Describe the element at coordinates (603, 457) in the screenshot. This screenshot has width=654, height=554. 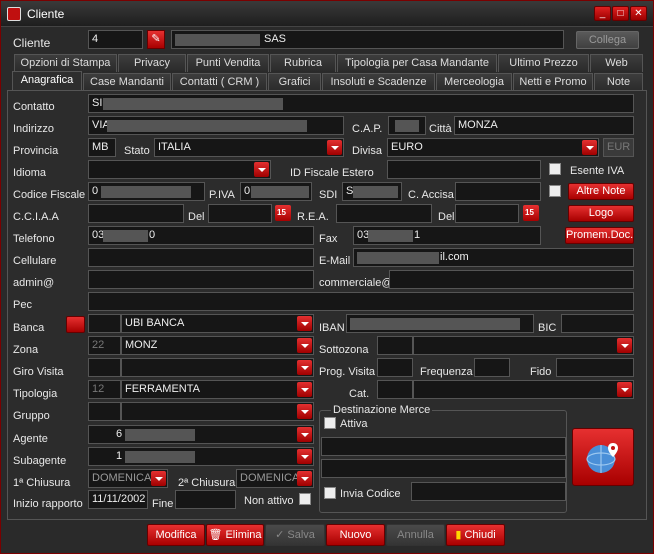
I see `map-button` at that location.